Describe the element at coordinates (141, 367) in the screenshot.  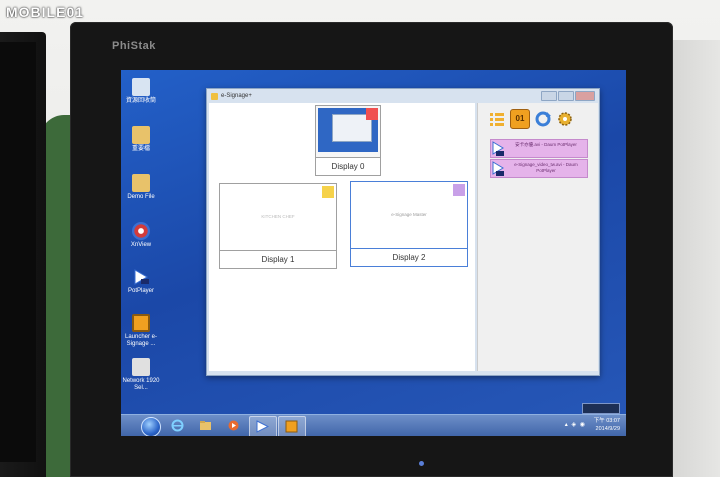
I see `document-icon` at that location.